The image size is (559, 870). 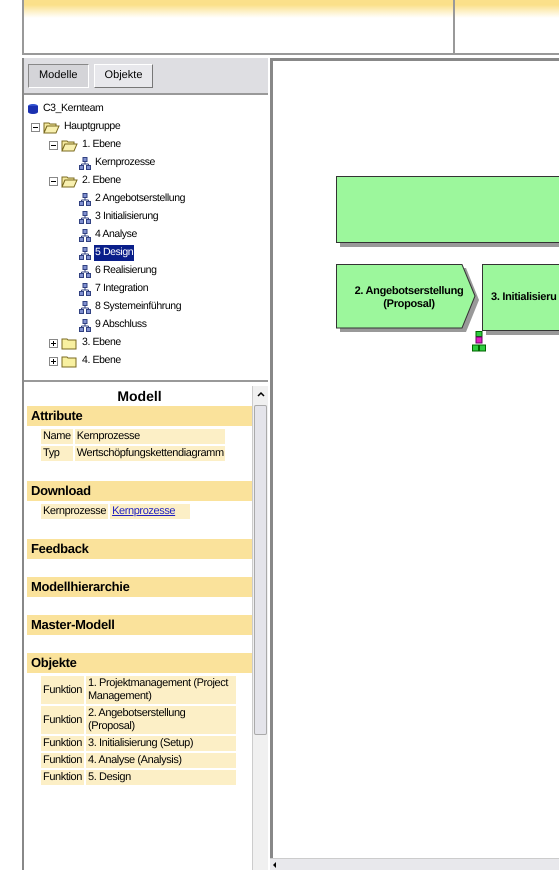 I want to click on attribute-value: 3. Initialisierung (Setup), so click(x=141, y=743).